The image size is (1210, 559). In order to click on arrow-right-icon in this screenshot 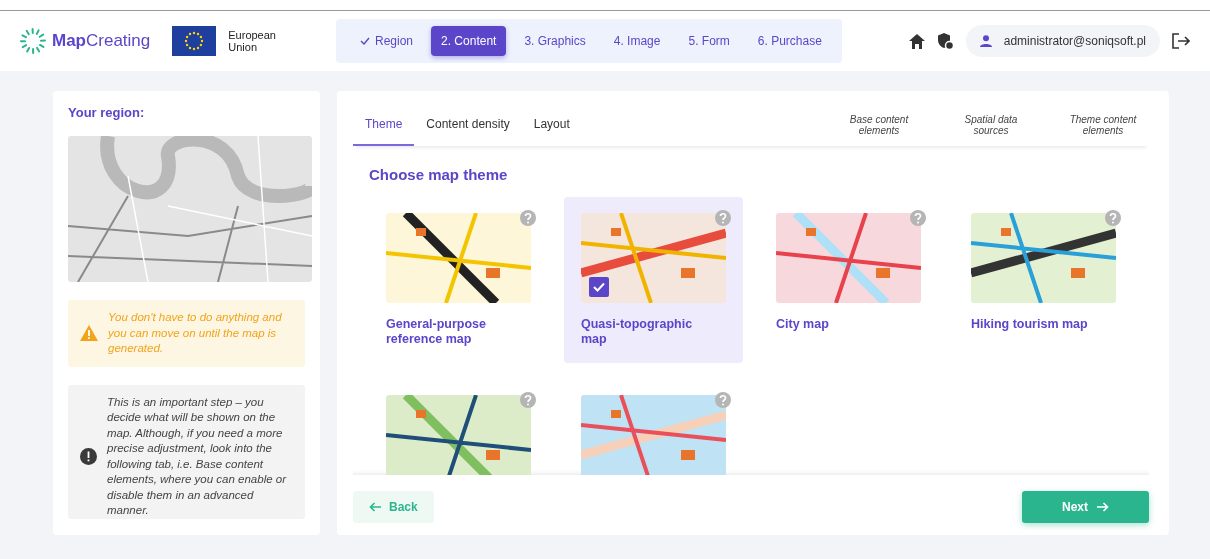, I will do `click(1103, 507)`.